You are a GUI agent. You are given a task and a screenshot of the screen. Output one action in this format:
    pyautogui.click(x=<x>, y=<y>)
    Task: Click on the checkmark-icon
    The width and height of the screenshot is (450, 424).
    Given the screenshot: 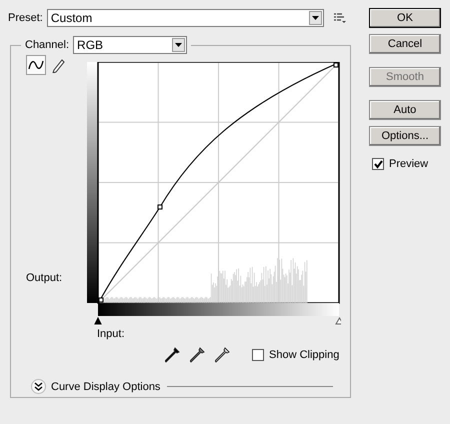 What is the action you would take?
    pyautogui.click(x=378, y=164)
    